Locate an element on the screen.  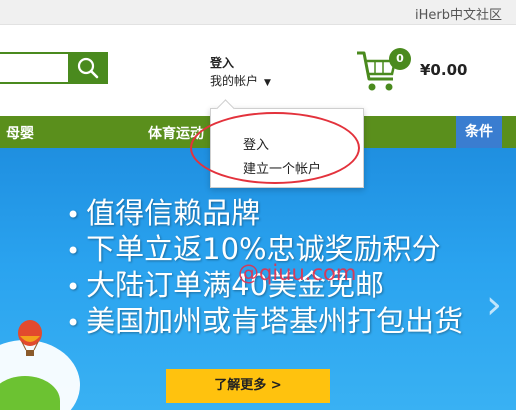
nav-item-deals: 条件 is located at coordinates (479, 132).